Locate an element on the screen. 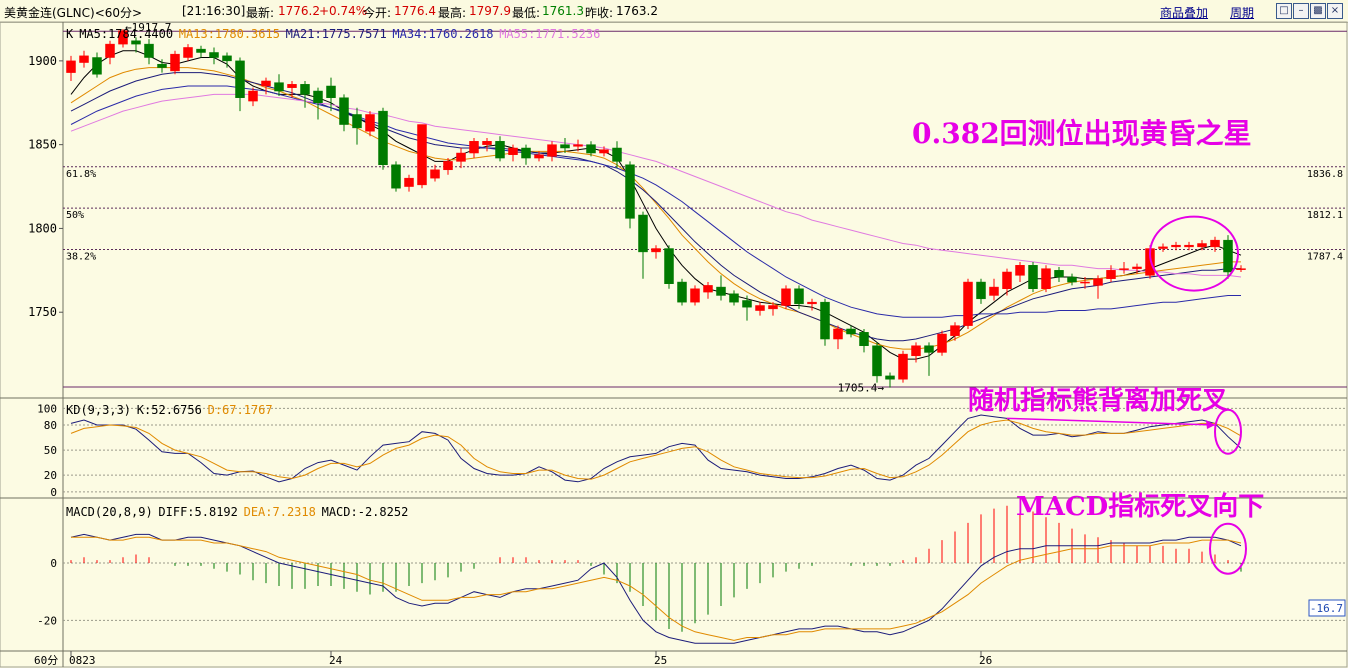 This screenshot has height=668, width=1348. time-tick-label: 0823 is located at coordinates (82, 660).